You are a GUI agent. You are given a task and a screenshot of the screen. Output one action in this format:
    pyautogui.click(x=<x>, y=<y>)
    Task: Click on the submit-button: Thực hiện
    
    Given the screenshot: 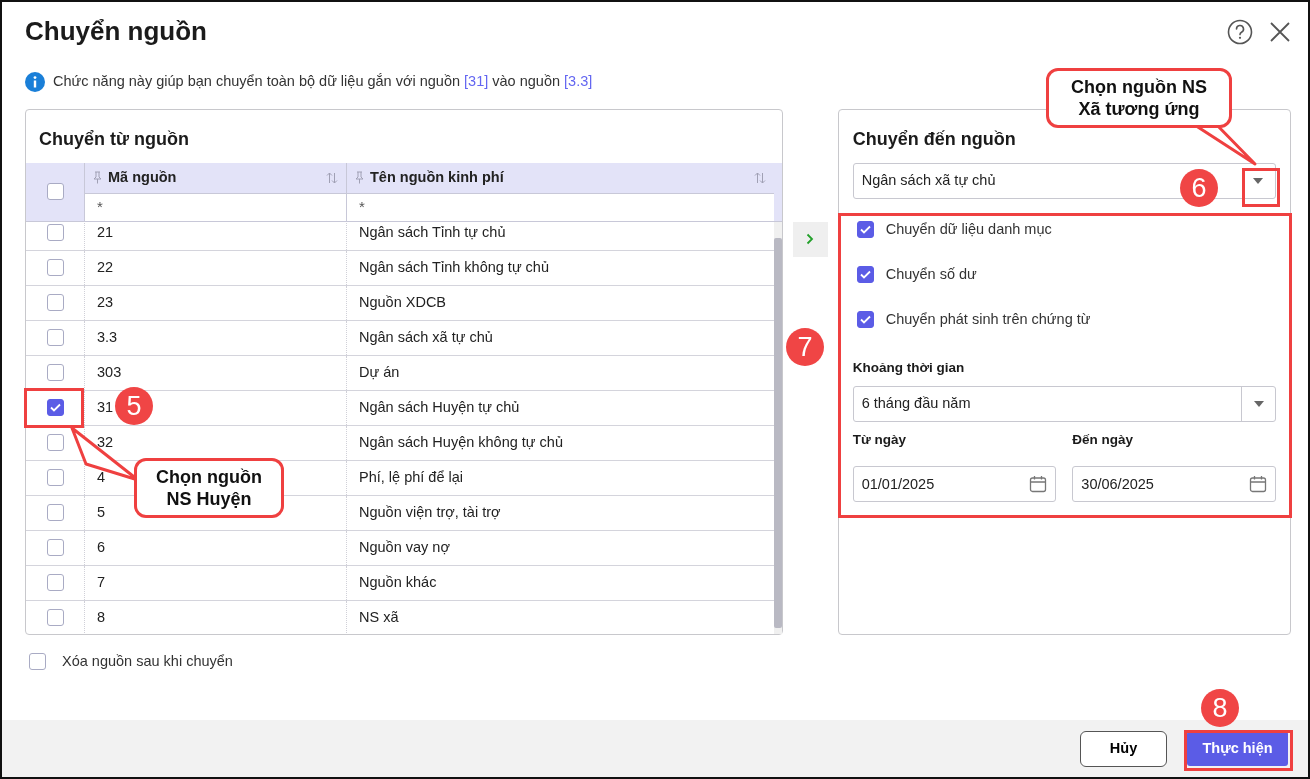 What is the action you would take?
    pyautogui.click(x=1237, y=748)
    